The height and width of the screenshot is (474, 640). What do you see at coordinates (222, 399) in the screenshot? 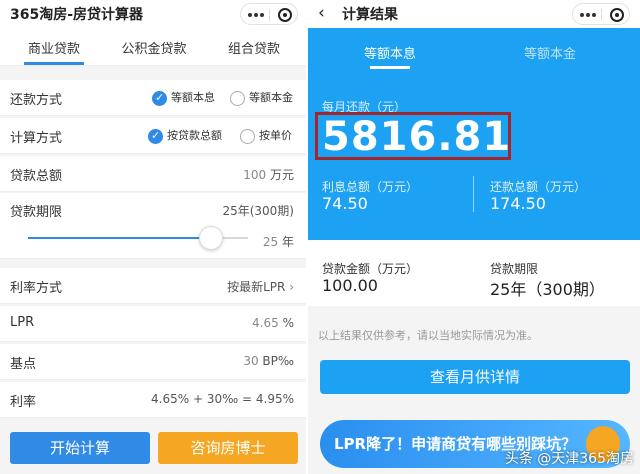
I see `rate-value: 4.65% + 30‰ = 4.95%` at bounding box center [222, 399].